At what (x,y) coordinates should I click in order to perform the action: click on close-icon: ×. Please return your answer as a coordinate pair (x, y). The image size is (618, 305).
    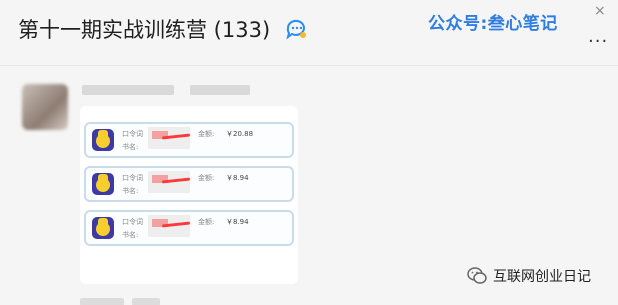
    Looking at the image, I should click on (600, 11).